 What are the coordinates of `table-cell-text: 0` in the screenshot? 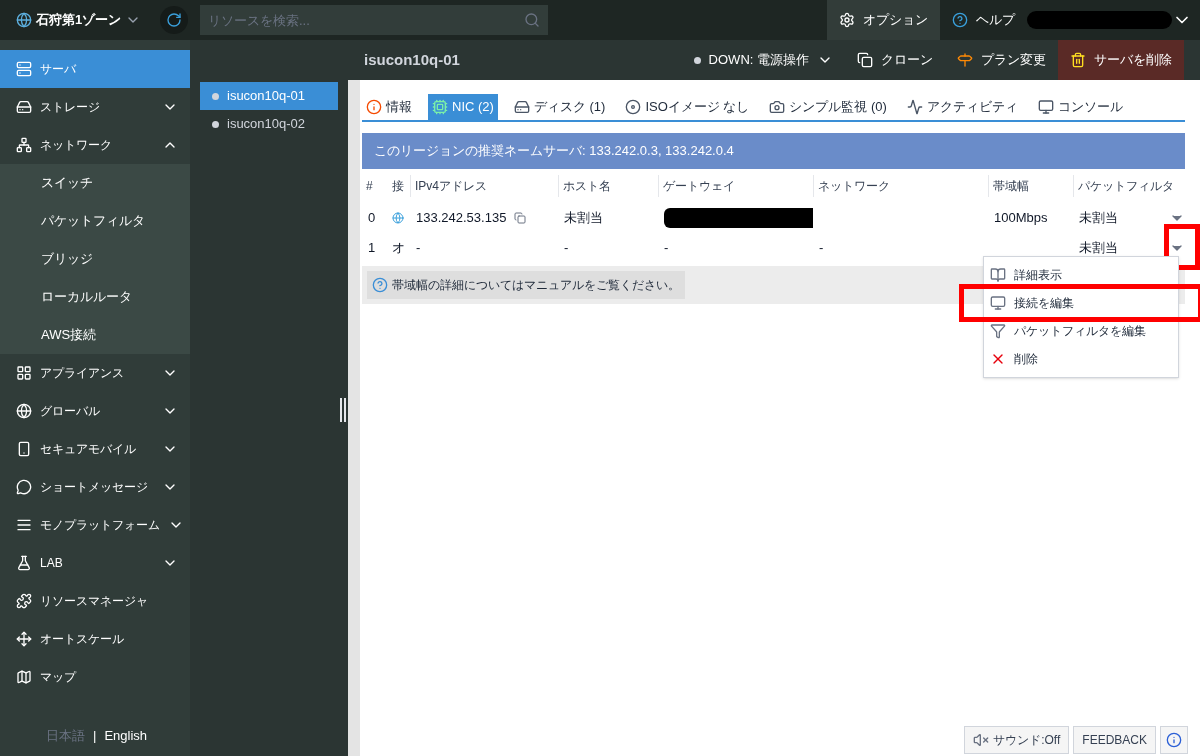 It's located at (372, 218).